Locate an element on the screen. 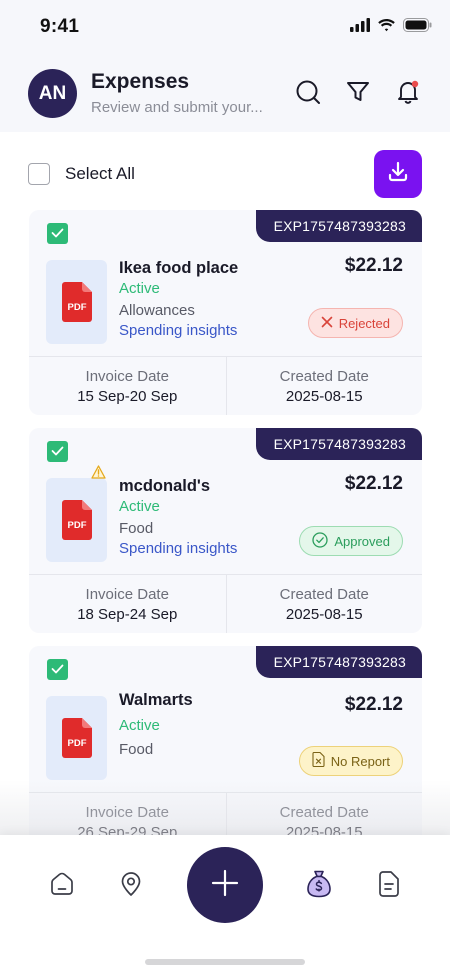 The image size is (450, 975). battery-icon is located at coordinates (417, 27).